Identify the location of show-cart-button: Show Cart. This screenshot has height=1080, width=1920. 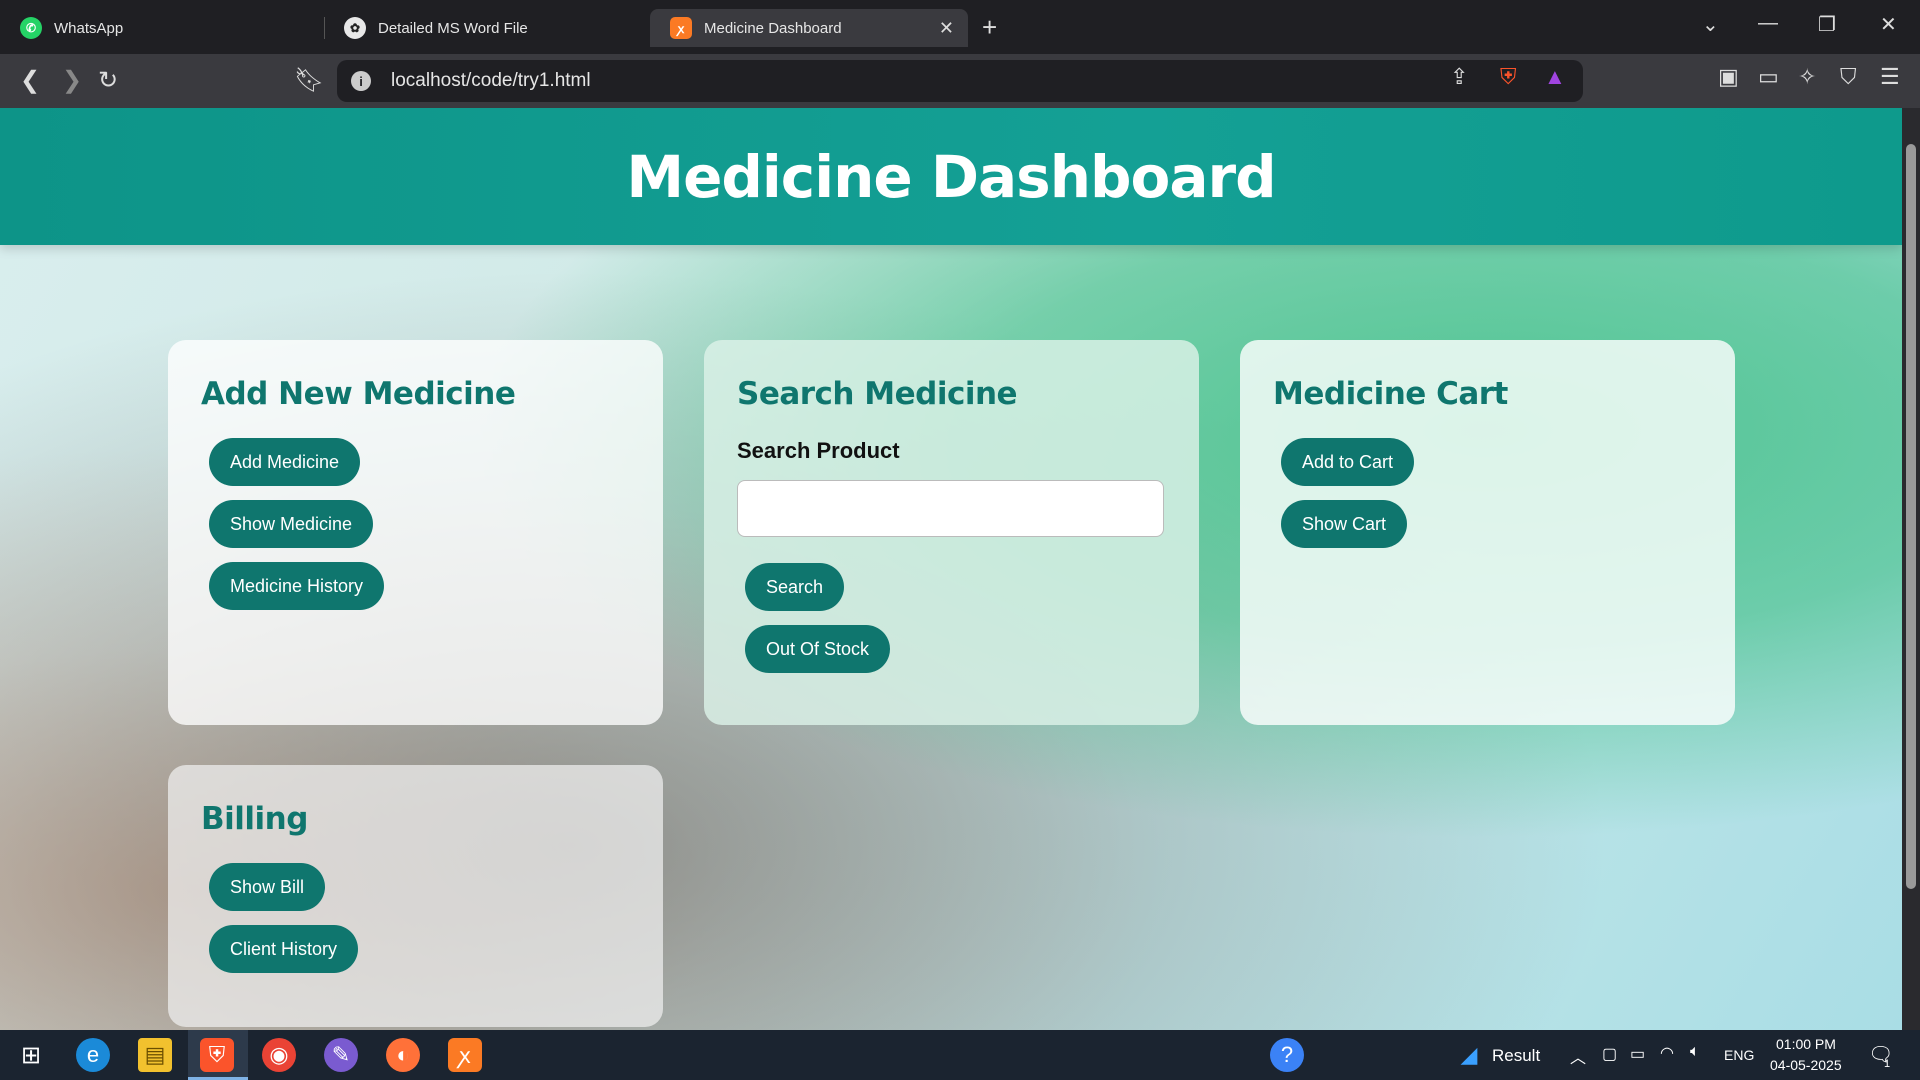
(1344, 524).